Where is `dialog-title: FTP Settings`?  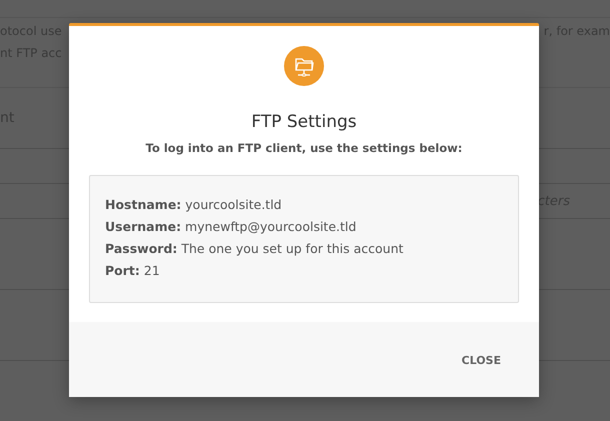 dialog-title: FTP Settings is located at coordinates (304, 122).